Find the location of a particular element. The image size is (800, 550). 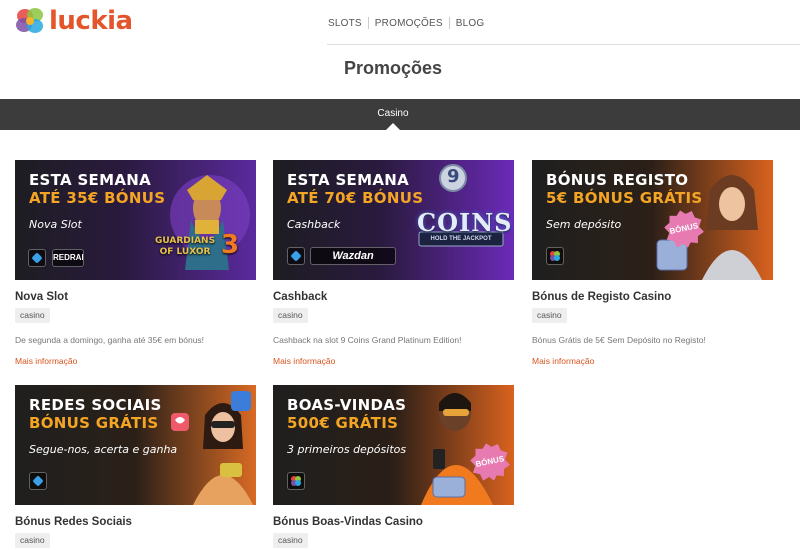

banner-heading: BOAS-VINDAS is located at coordinates (347, 405).